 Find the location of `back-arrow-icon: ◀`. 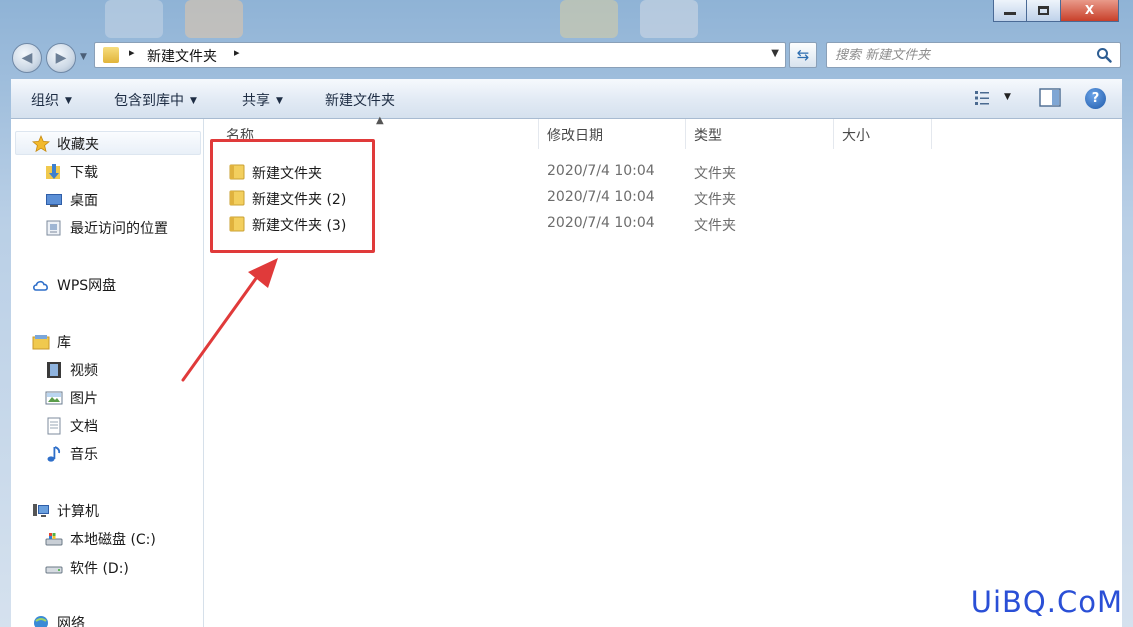

back-arrow-icon: ◀ is located at coordinates (27, 58).